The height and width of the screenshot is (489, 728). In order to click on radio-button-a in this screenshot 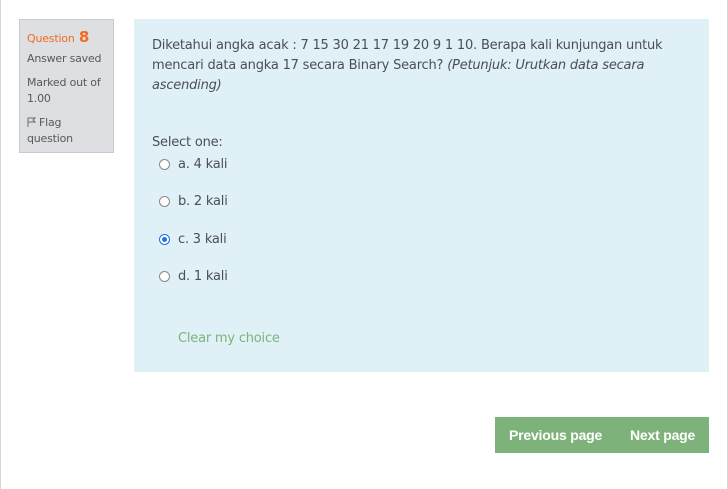, I will do `click(164, 164)`.